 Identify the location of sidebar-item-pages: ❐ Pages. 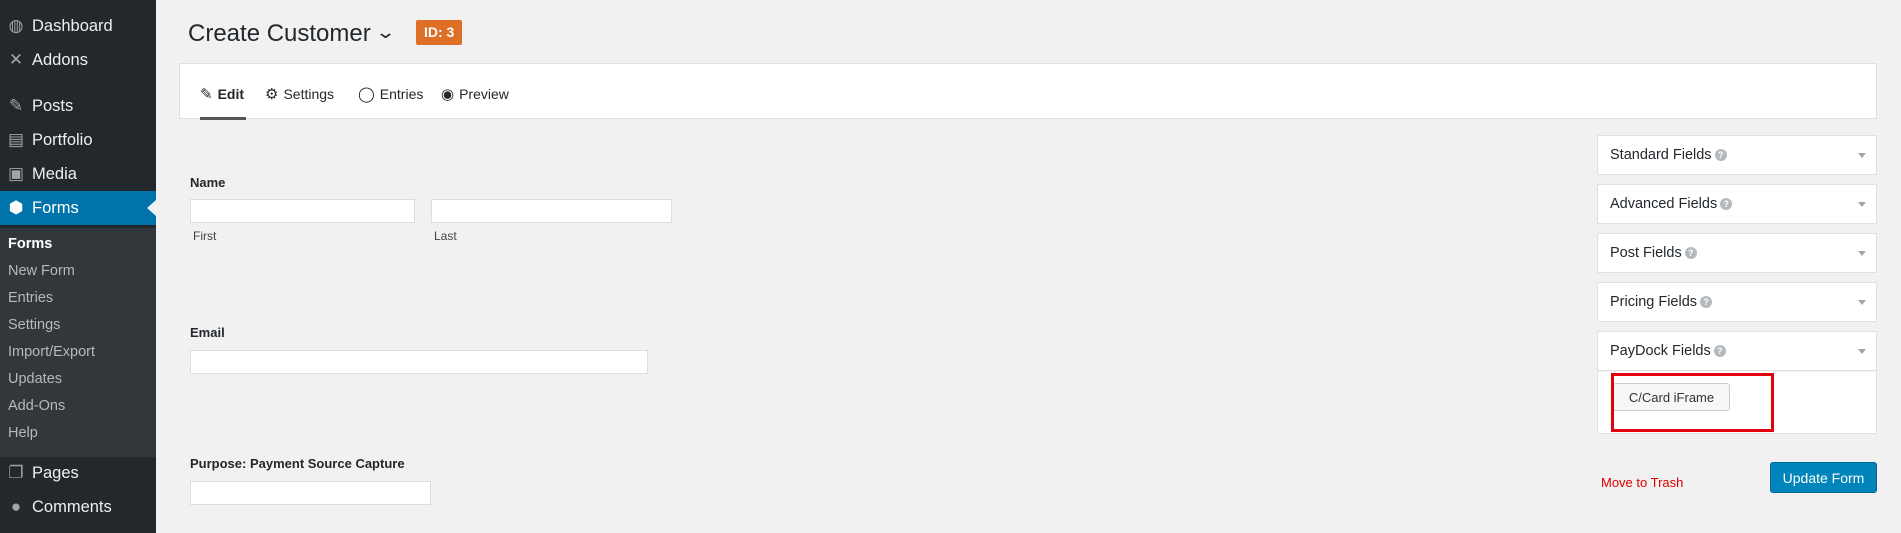
(78, 473).